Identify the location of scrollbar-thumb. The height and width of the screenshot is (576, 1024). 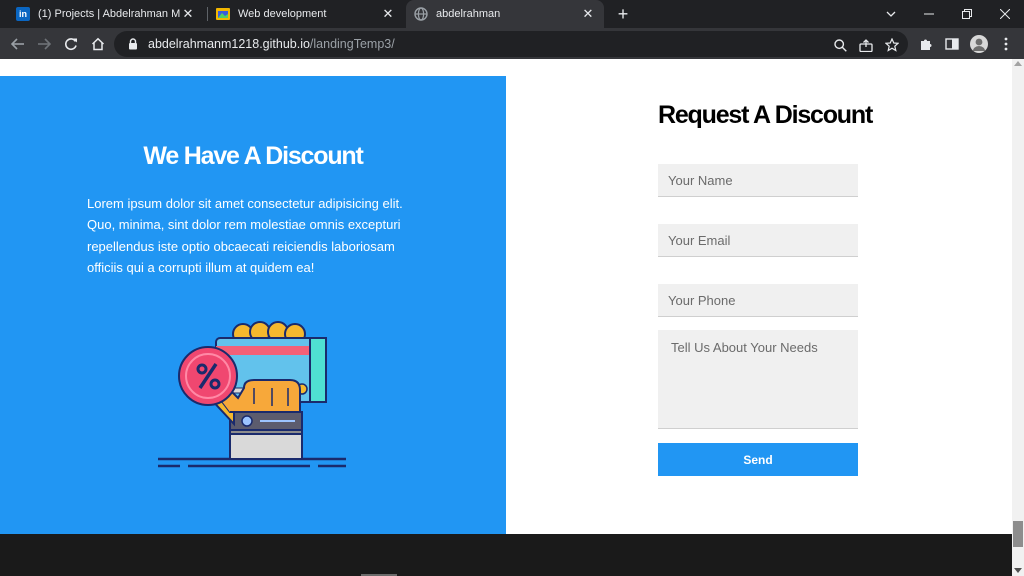
(1018, 534).